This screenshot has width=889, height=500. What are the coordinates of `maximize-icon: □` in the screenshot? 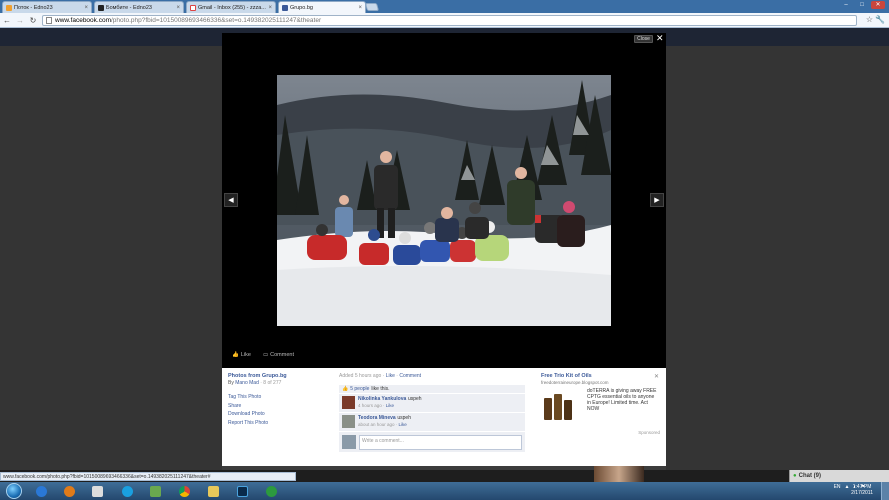 It's located at (862, 5).